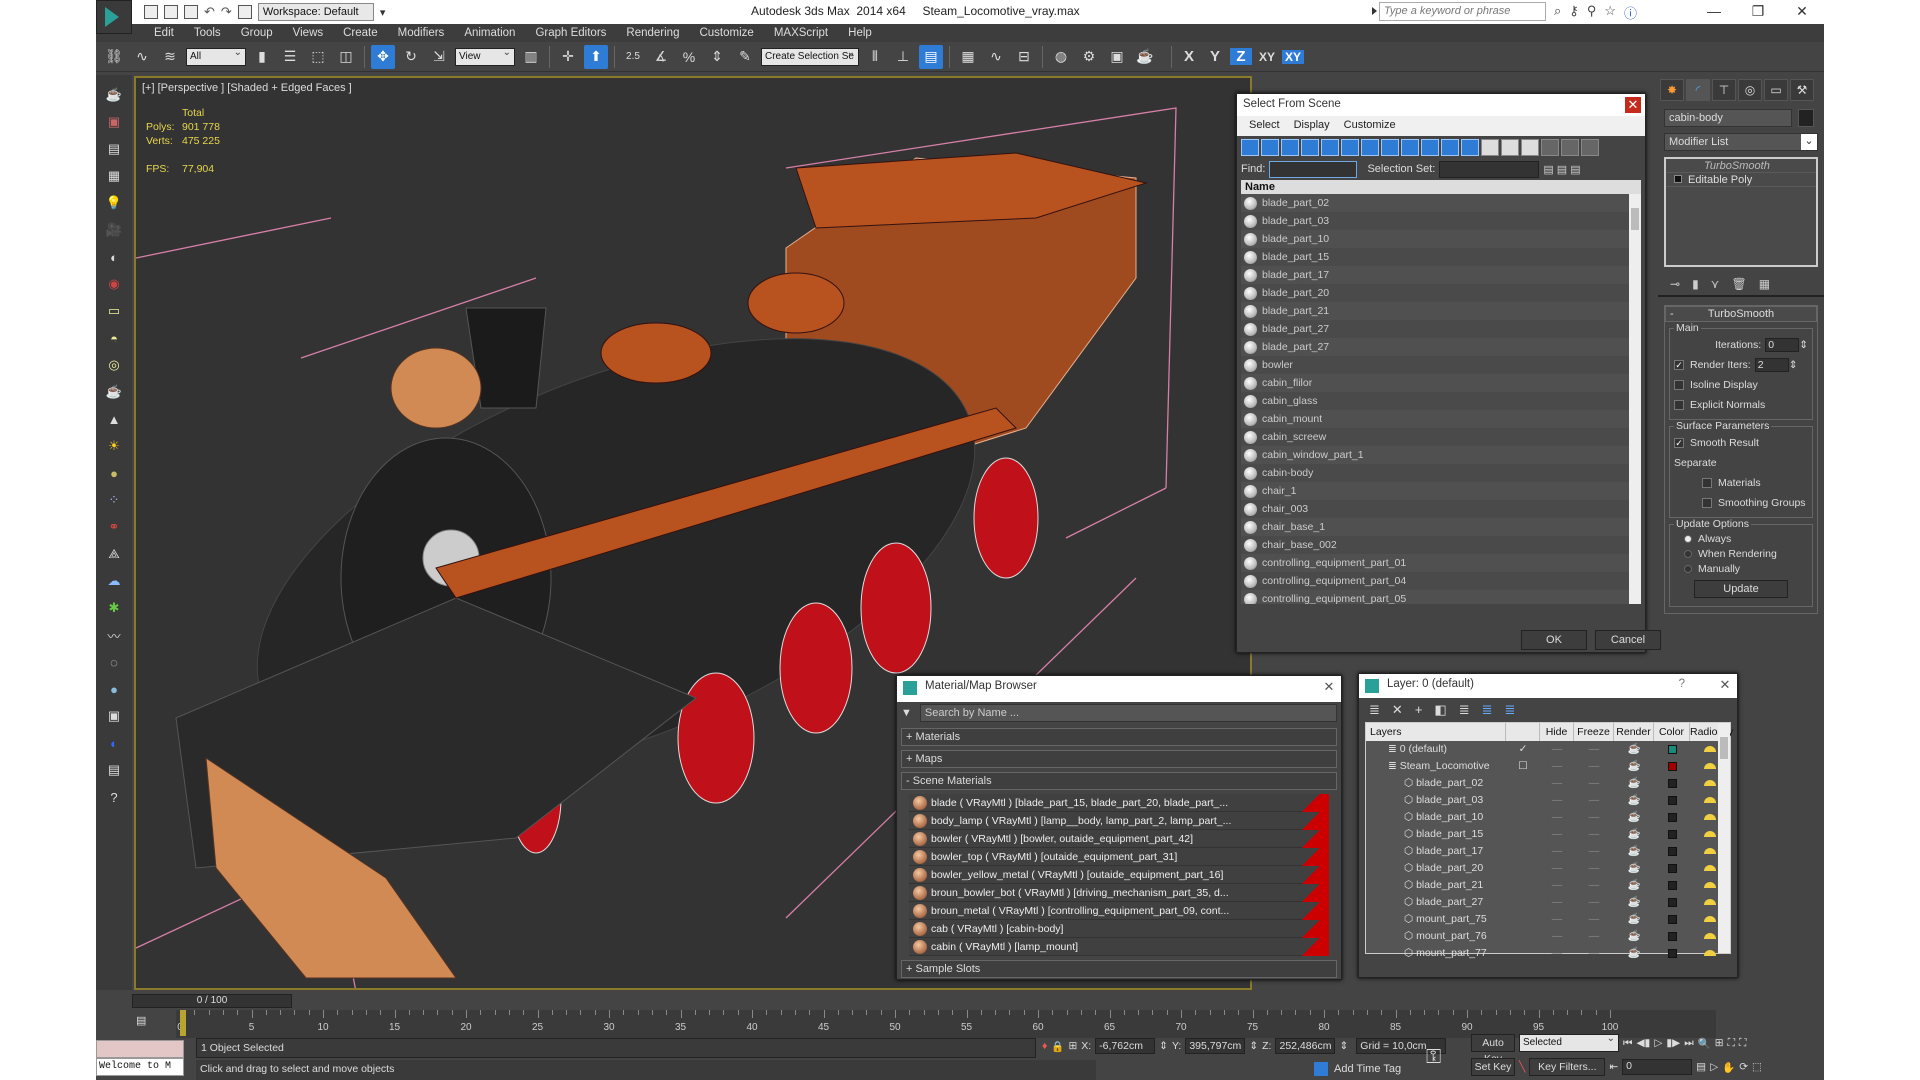  I want to click on filter-groups-icon, so click(1370, 147).